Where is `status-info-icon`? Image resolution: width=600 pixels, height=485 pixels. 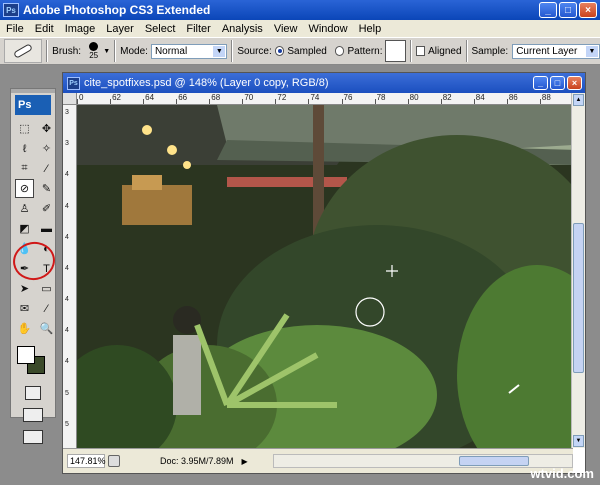
status-info-icon is located at coordinates (114, 461).